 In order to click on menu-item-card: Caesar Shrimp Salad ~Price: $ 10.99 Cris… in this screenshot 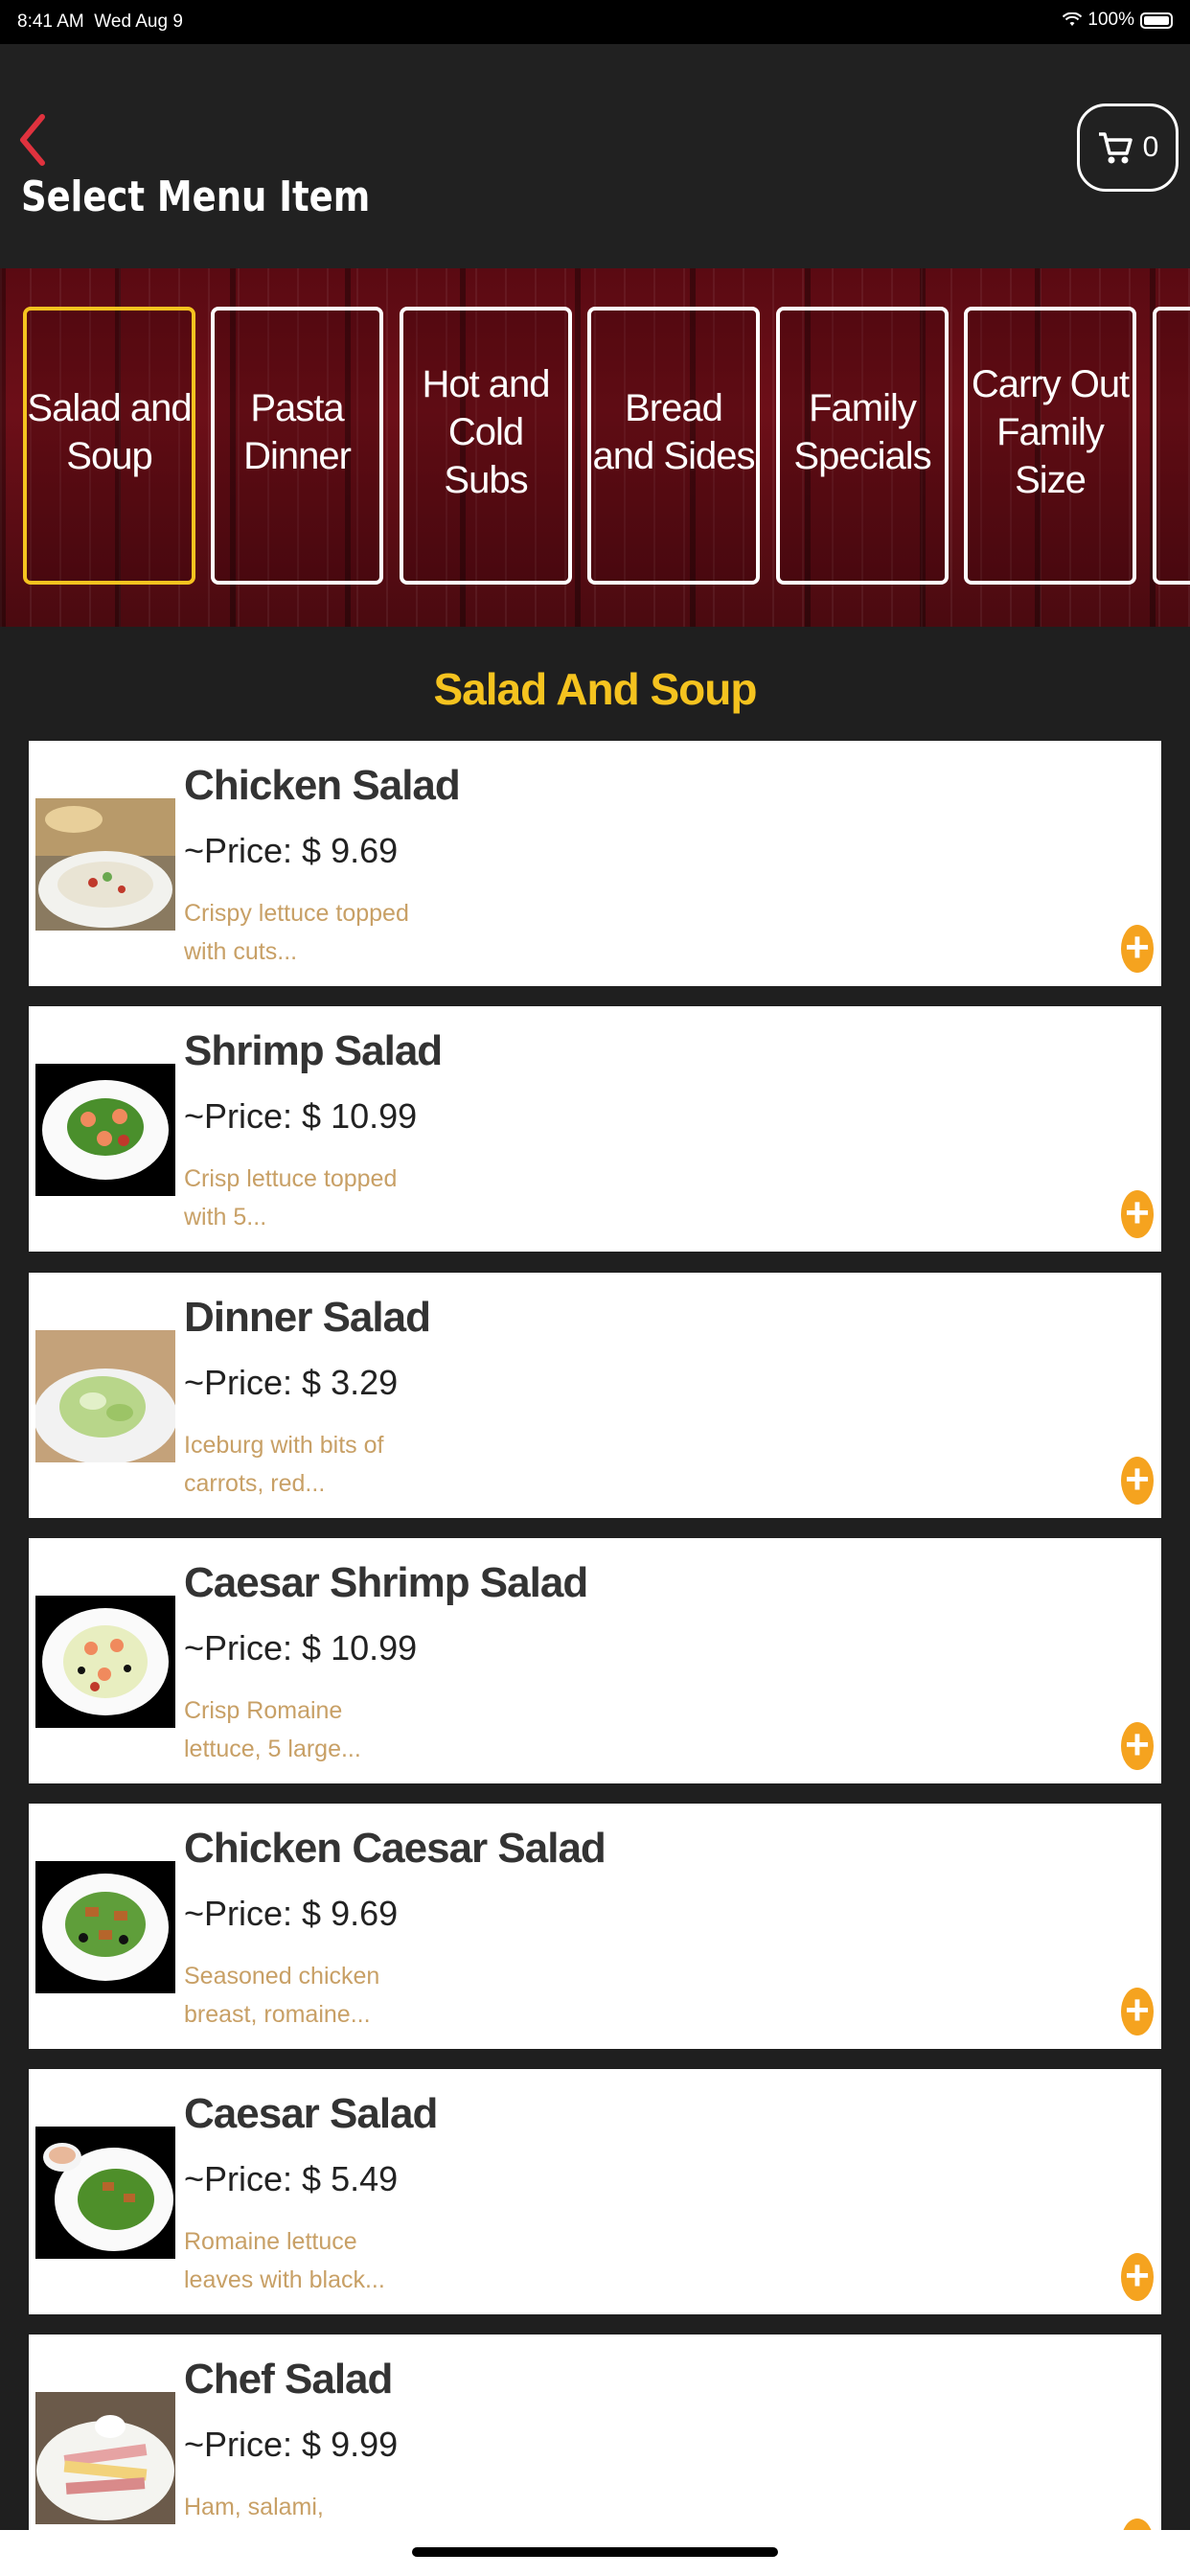, I will do `click(595, 1660)`.